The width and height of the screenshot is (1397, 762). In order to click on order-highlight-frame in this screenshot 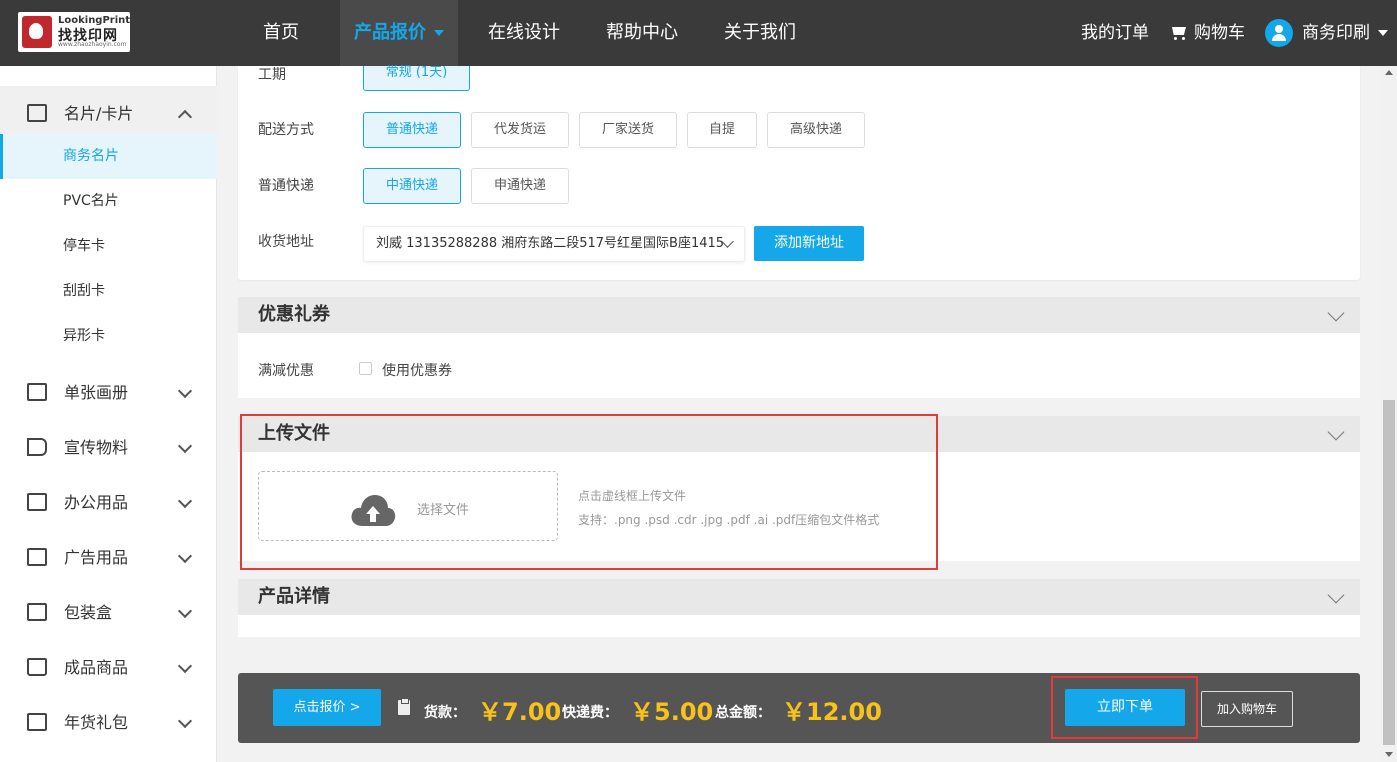, I will do `click(1124, 707)`.